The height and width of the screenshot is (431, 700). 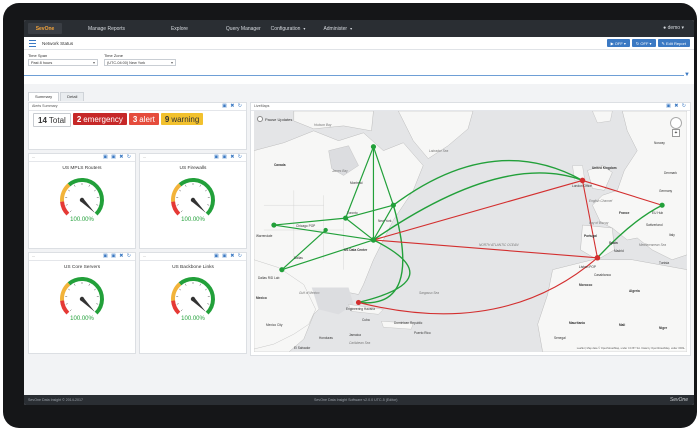 What do you see at coordinates (52, 120) in the screenshot?
I see `total-badge: 14 Total` at bounding box center [52, 120].